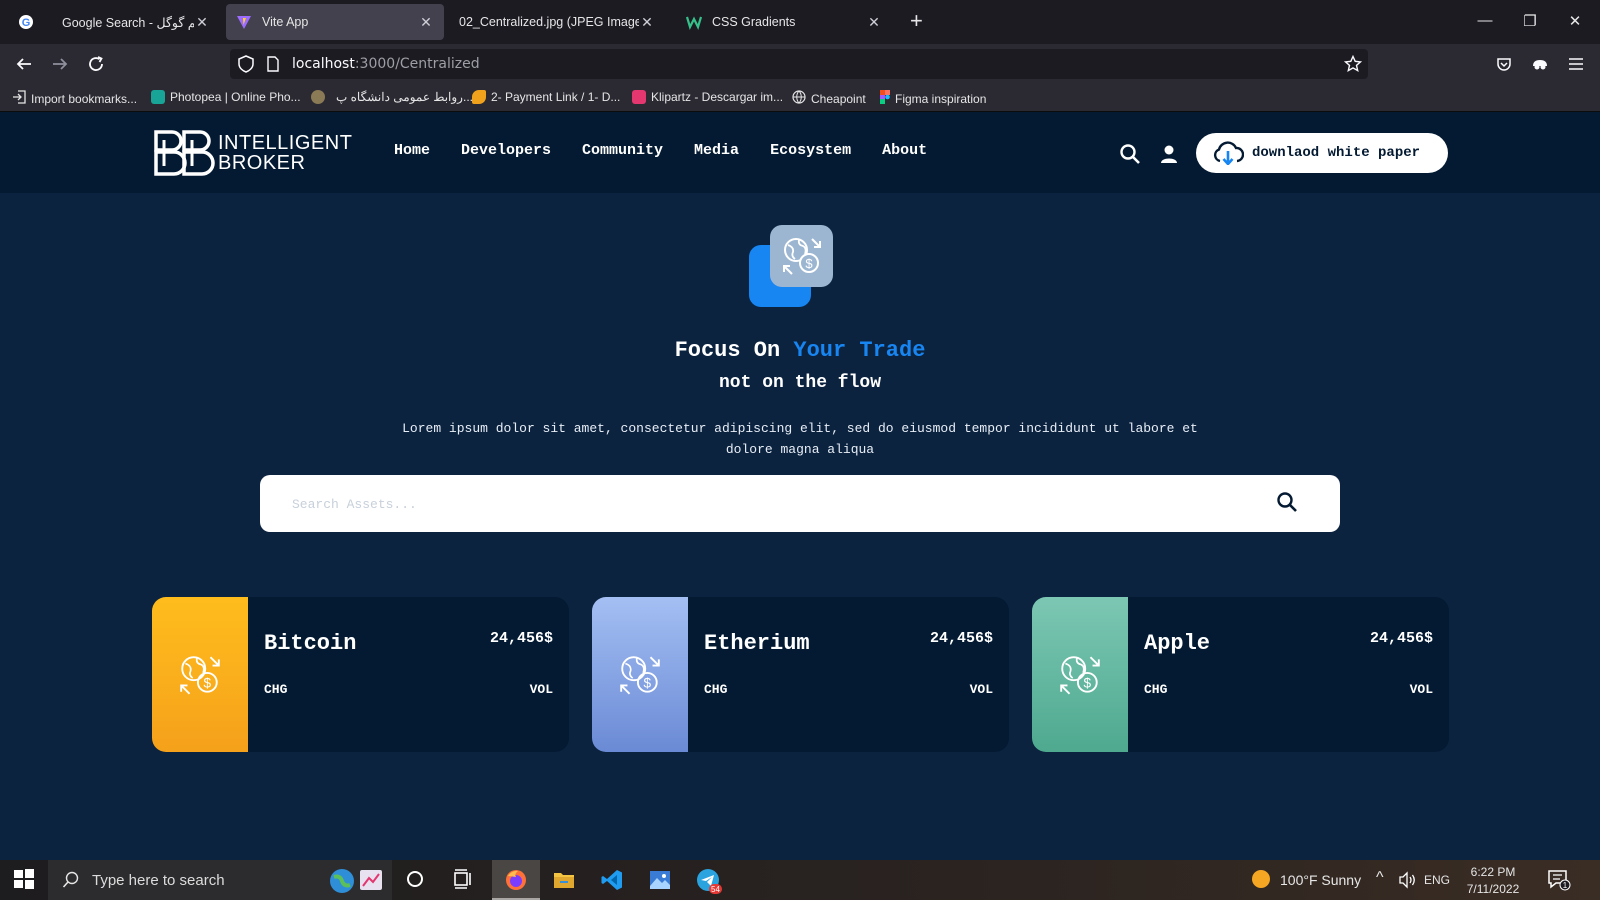  I want to click on svg-text: 1, so click(1565, 885).